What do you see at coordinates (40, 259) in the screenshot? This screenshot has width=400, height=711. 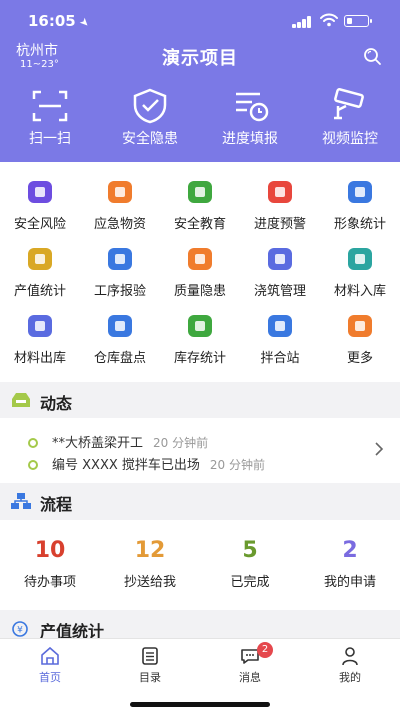 I see `coins-icon` at bounding box center [40, 259].